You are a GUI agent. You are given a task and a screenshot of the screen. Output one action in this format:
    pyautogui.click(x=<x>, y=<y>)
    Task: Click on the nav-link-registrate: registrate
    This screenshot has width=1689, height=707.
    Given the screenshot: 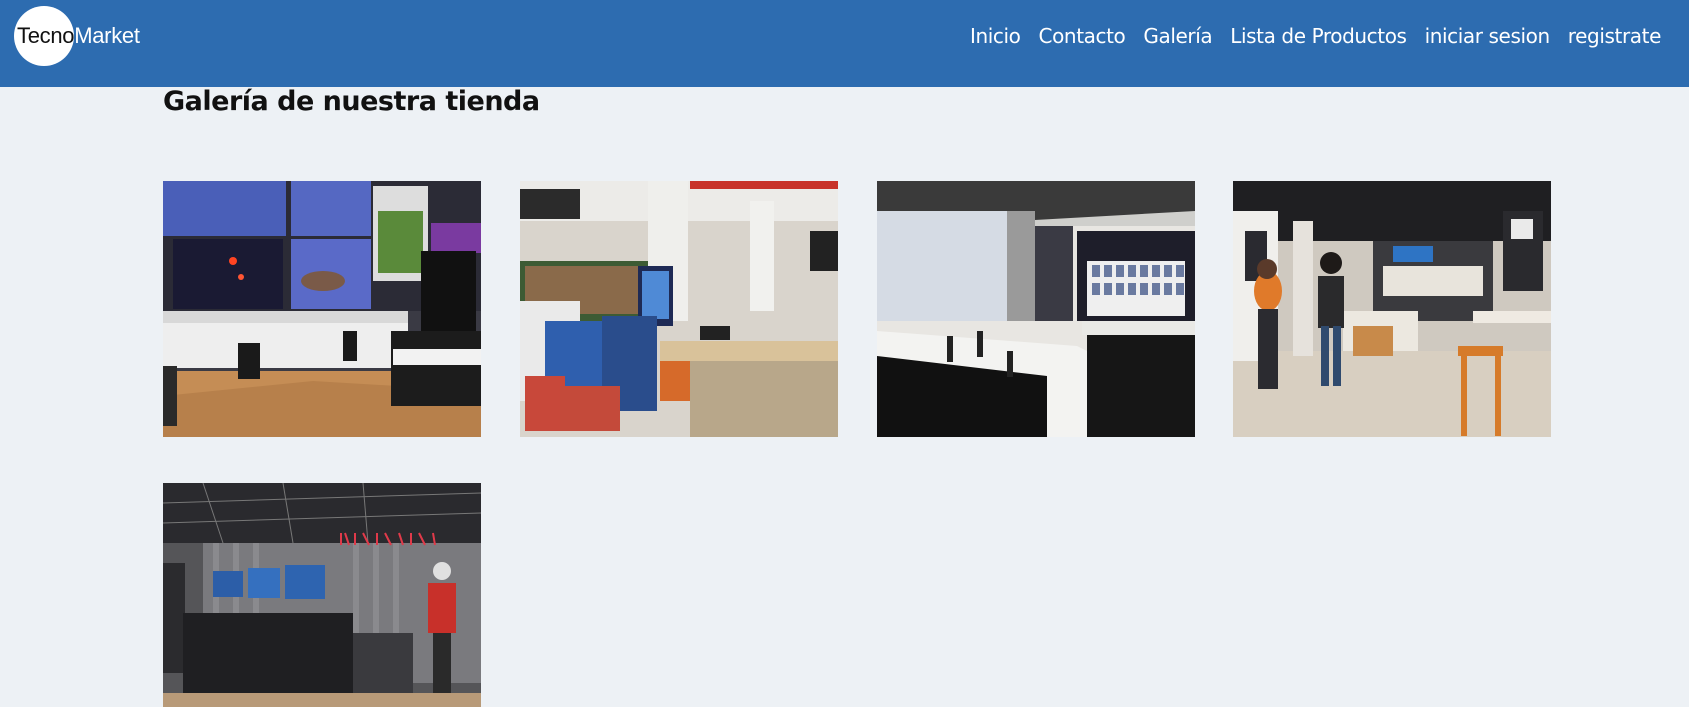 What is the action you would take?
    pyautogui.click(x=1615, y=36)
    